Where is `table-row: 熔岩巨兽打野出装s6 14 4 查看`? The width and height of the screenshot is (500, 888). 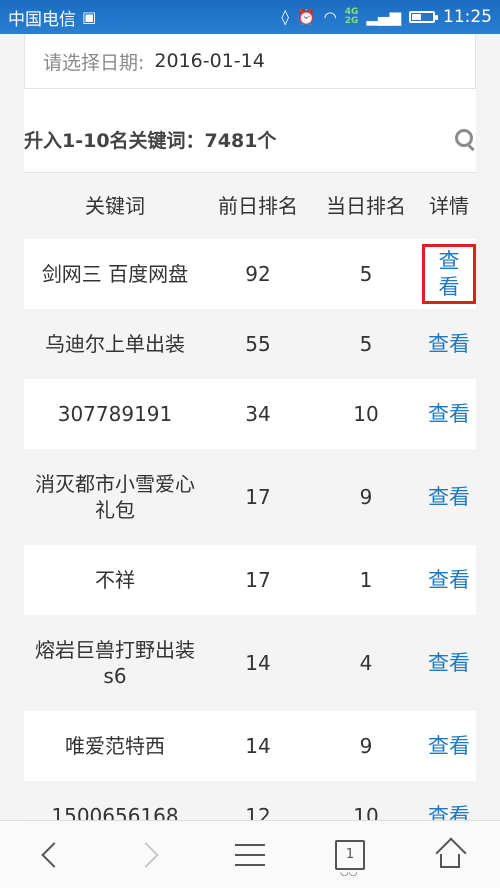 table-row: 熔岩巨兽打野出装s6 14 4 查看 is located at coordinates (250, 663).